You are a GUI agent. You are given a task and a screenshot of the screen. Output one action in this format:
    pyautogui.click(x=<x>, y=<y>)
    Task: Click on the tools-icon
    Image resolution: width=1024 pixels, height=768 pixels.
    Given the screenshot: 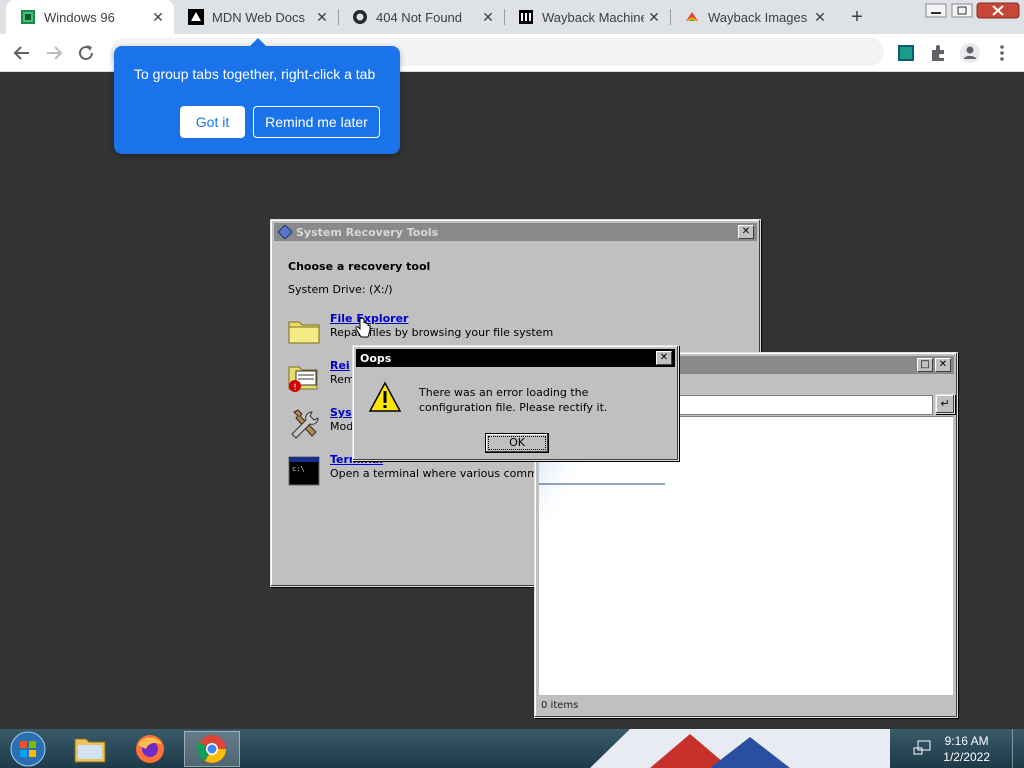 What is the action you would take?
    pyautogui.click(x=305, y=424)
    